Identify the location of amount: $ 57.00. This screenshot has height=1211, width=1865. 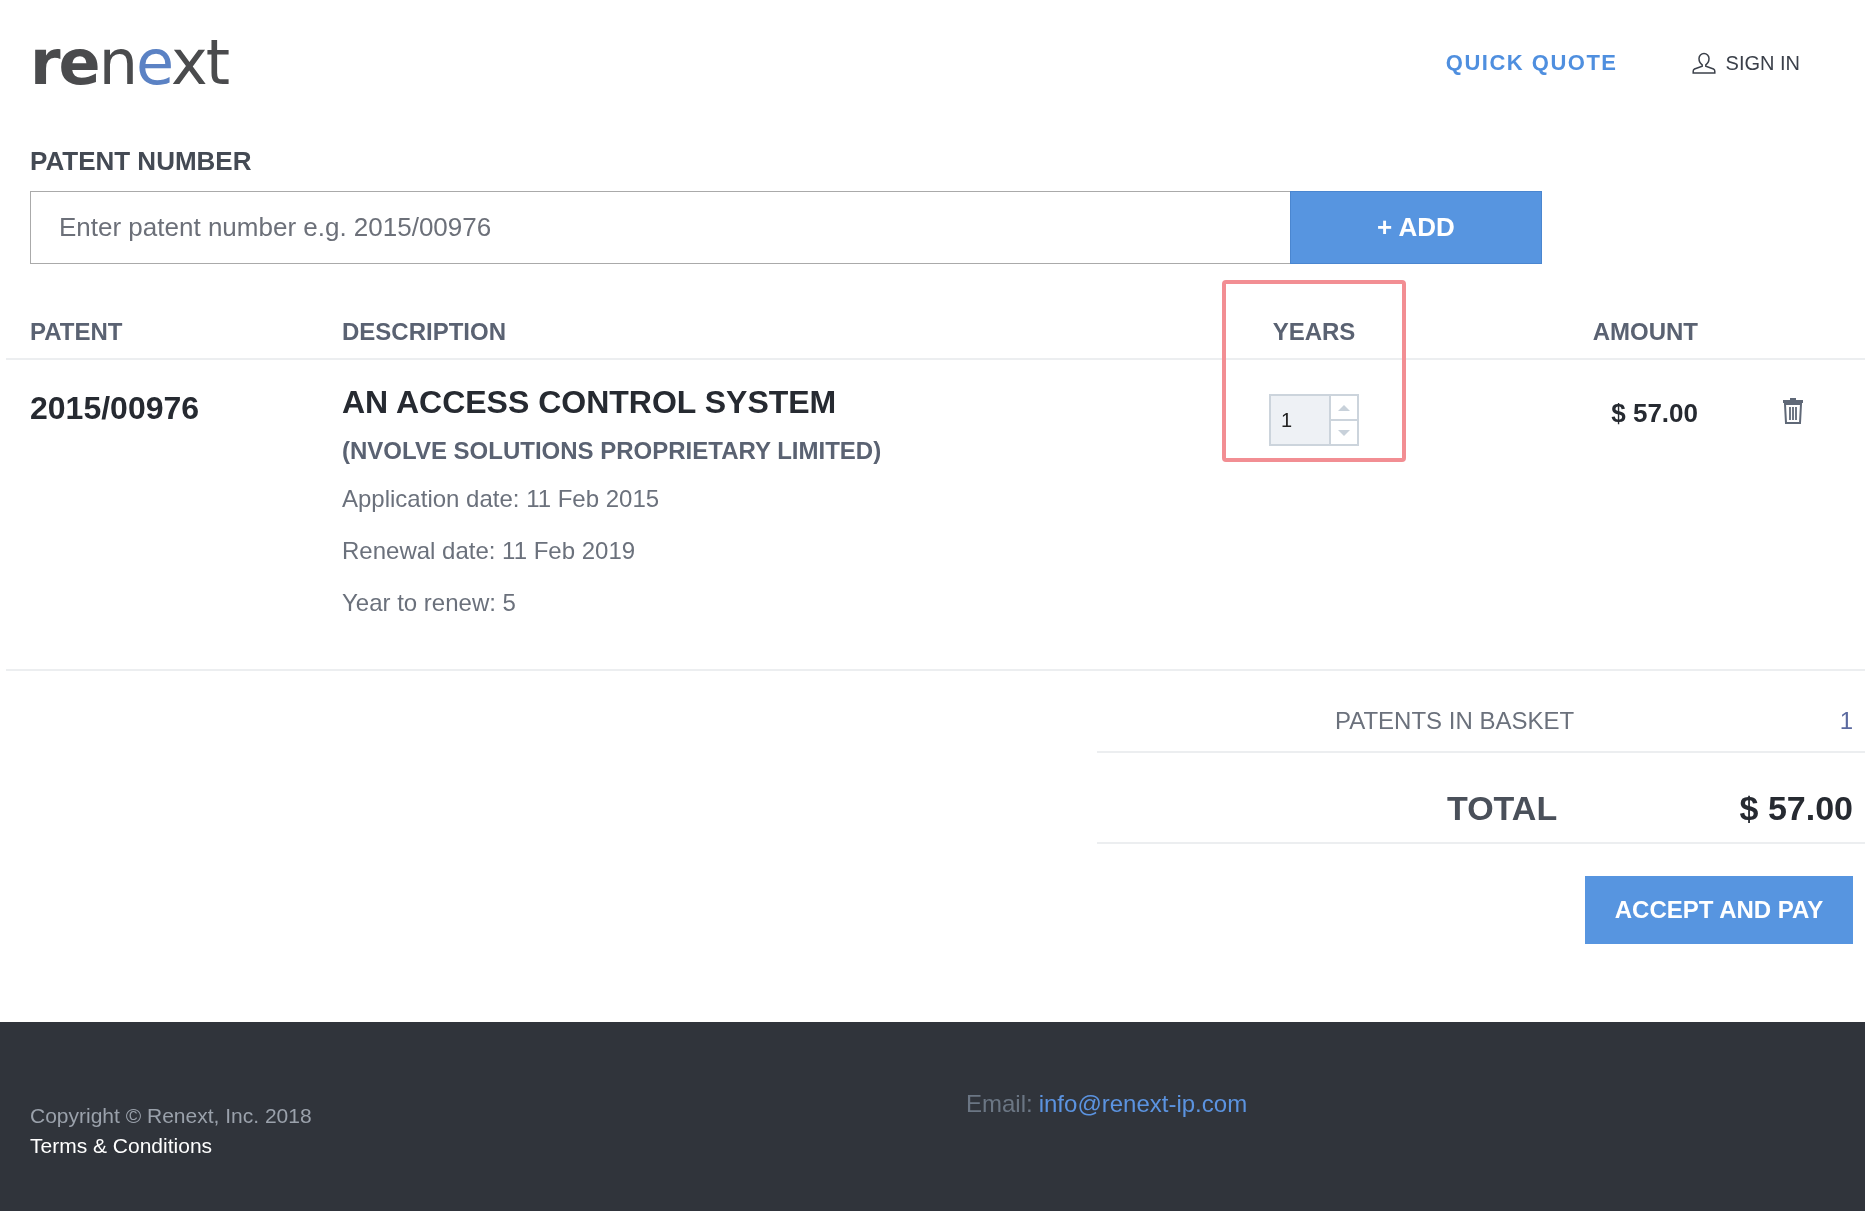
(1654, 413).